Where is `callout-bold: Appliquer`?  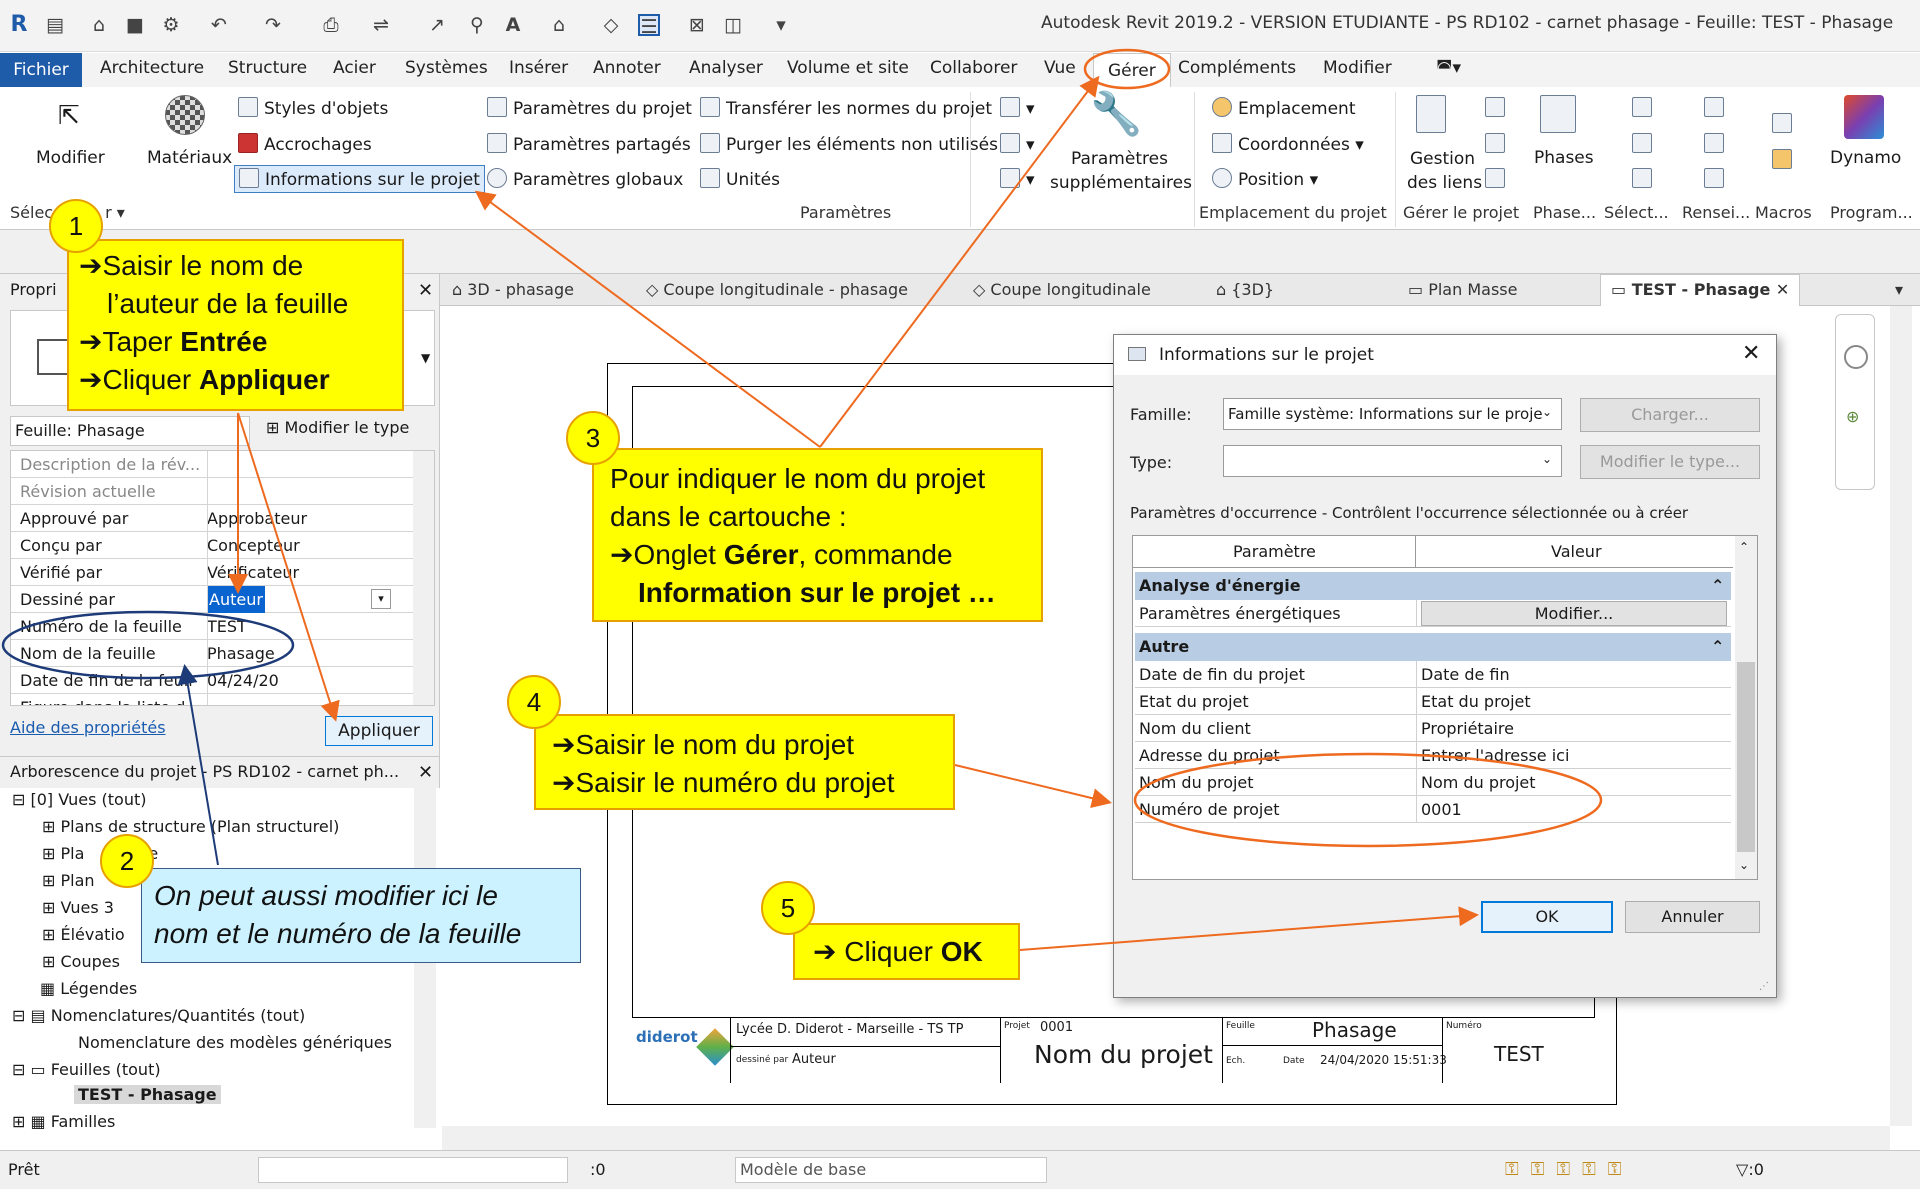
callout-bold: Appliquer is located at coordinates (264, 379).